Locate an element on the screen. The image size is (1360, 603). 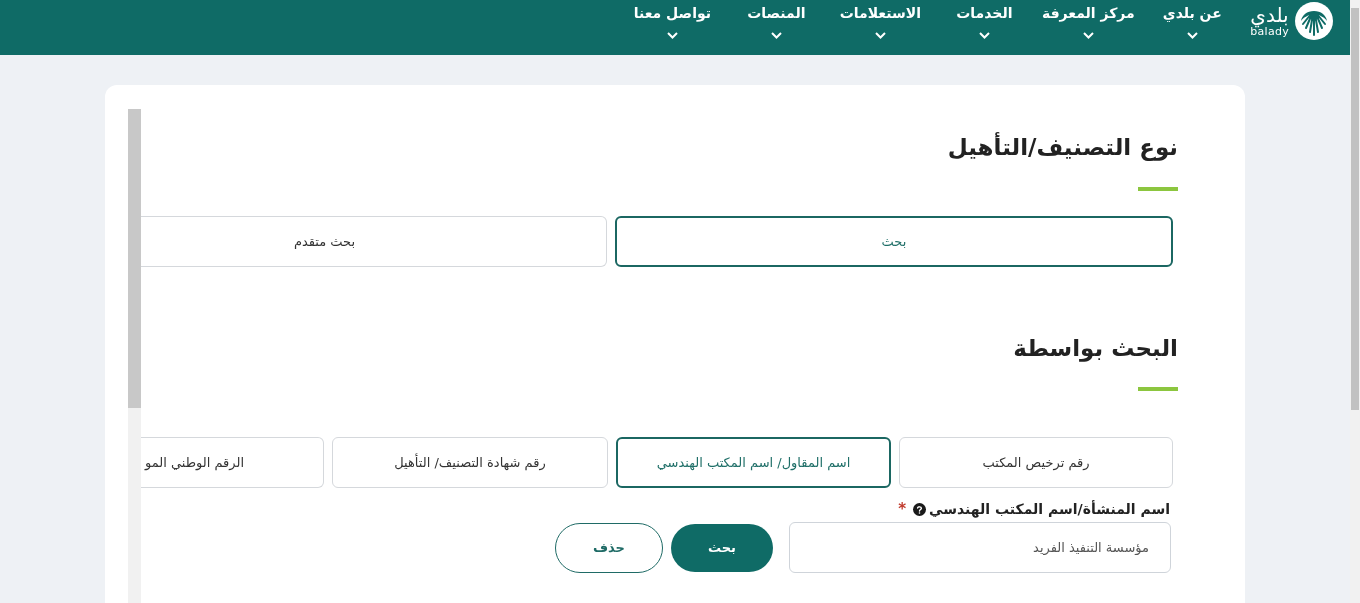
nav-item: عن بلدي is located at coordinates (1192, 19).